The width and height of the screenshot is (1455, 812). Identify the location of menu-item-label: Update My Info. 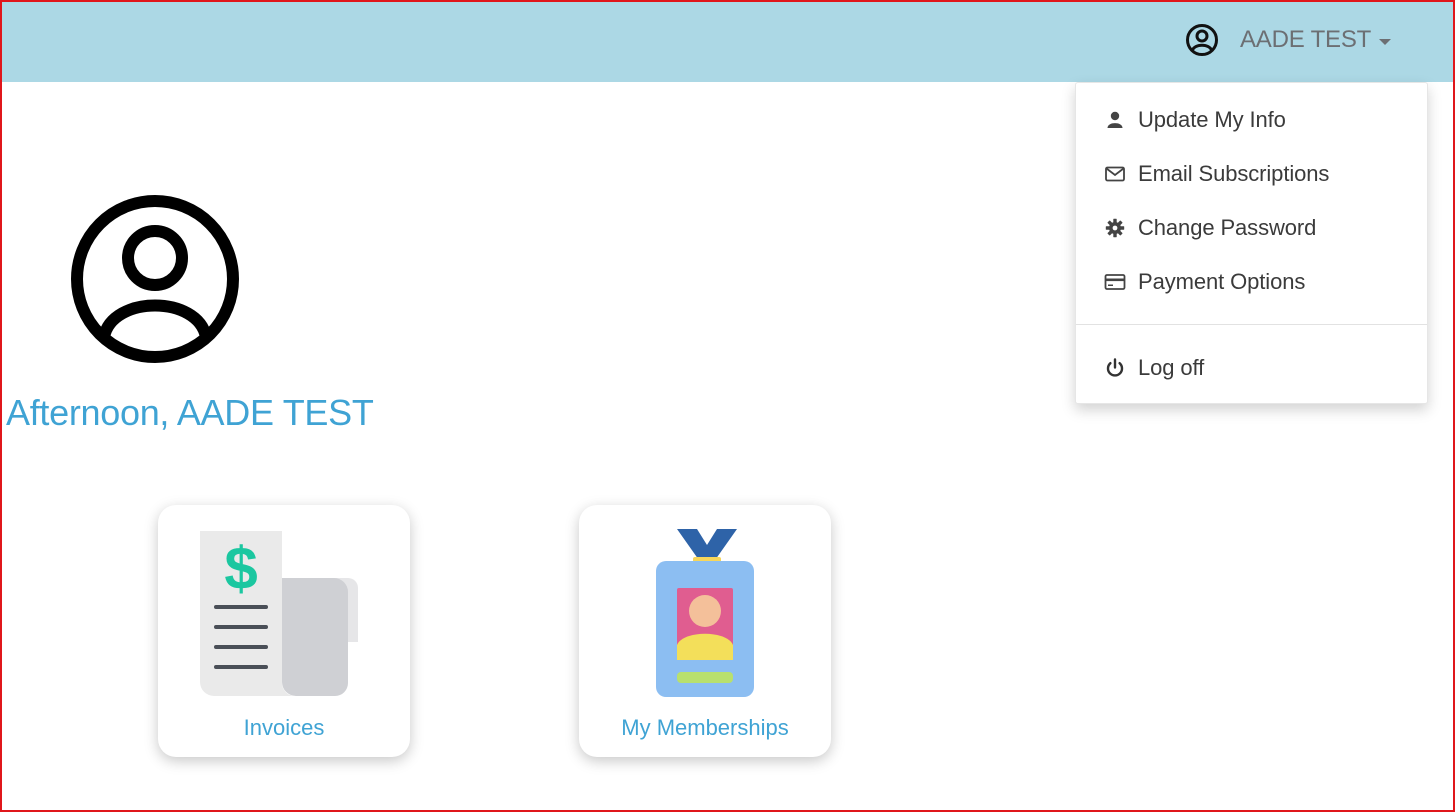
(1212, 119).